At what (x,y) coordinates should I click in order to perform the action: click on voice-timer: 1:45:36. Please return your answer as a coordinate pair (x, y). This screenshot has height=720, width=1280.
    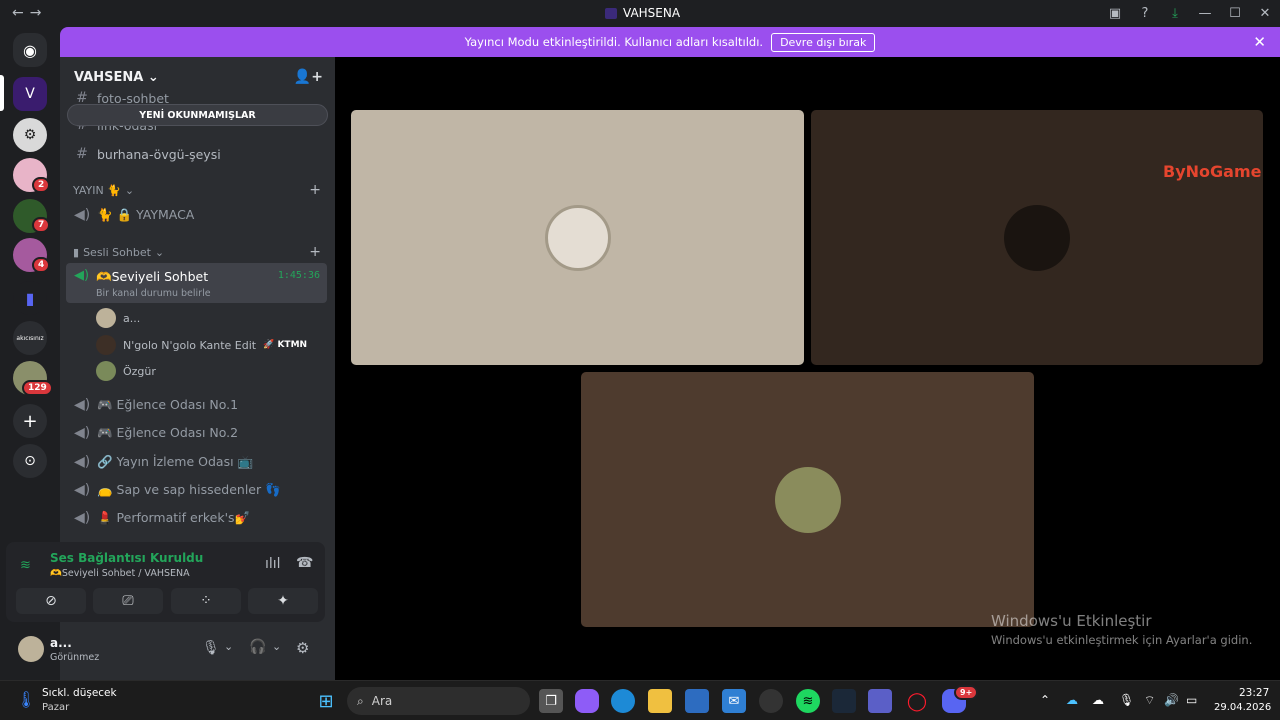
    Looking at the image, I should click on (298, 275).